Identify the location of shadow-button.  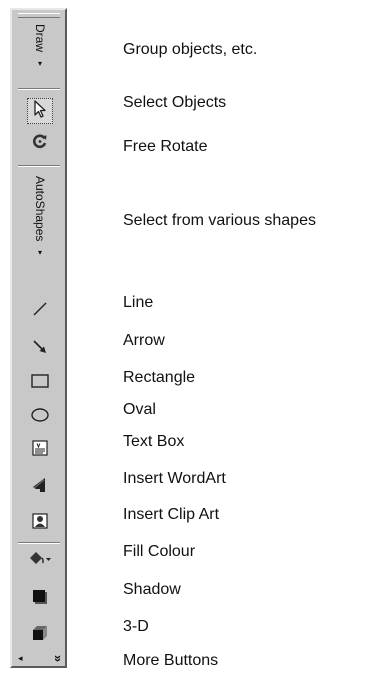
(40, 599).